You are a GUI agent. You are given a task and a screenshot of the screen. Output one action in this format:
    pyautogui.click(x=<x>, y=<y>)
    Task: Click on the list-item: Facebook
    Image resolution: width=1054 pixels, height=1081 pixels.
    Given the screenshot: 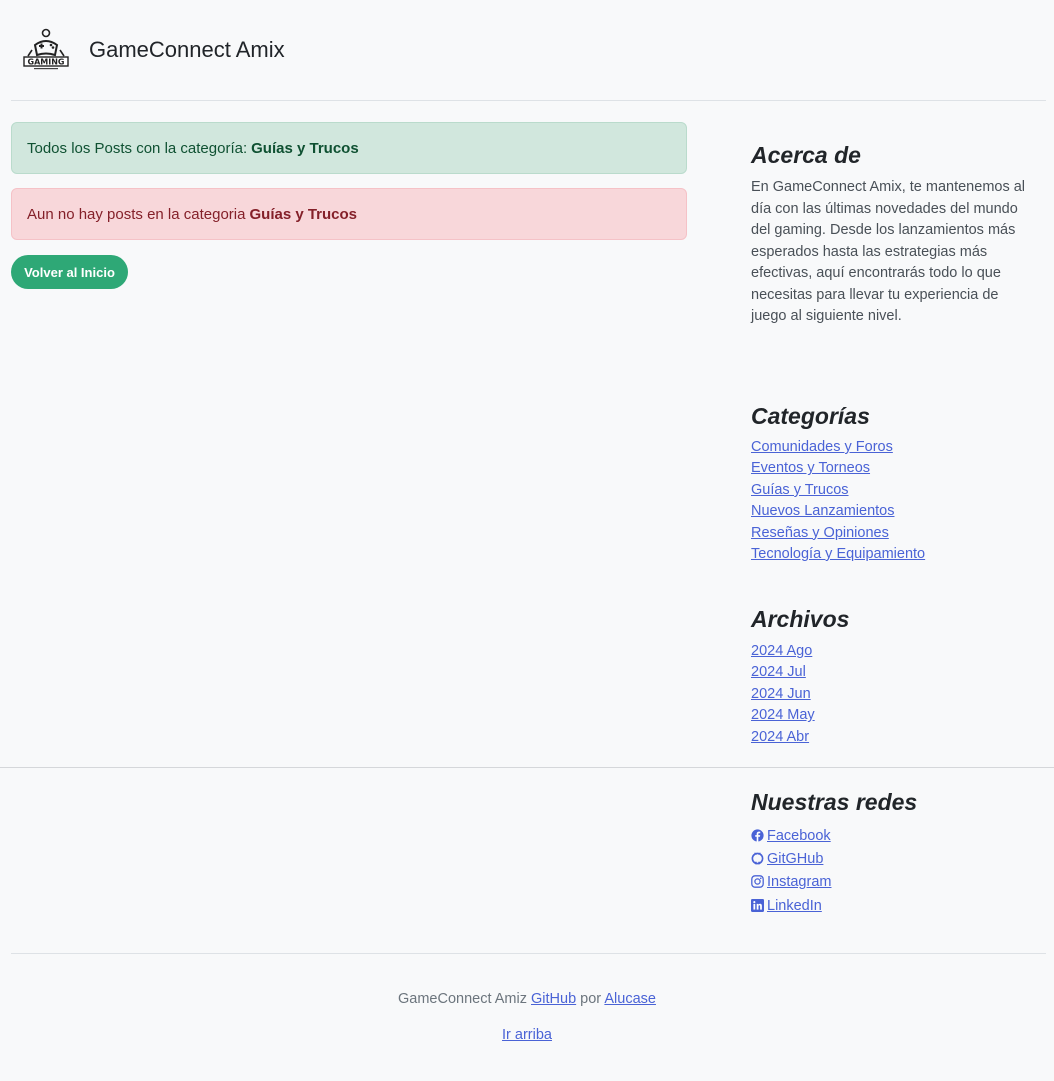 What is the action you would take?
    pyautogui.click(x=791, y=836)
    